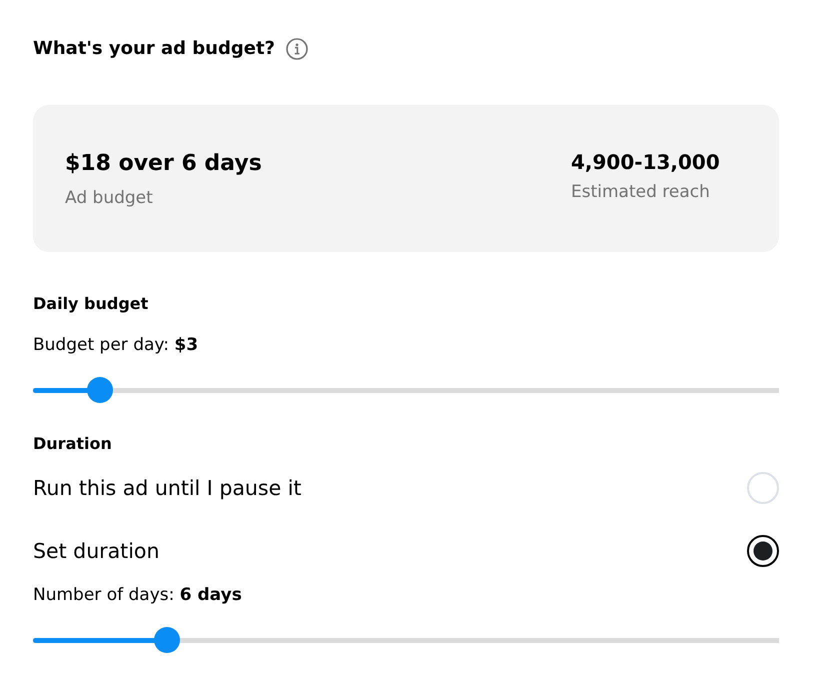 This screenshot has height=694, width=828. Describe the element at coordinates (91, 304) in the screenshot. I see `section-heading: Daily budget` at that location.